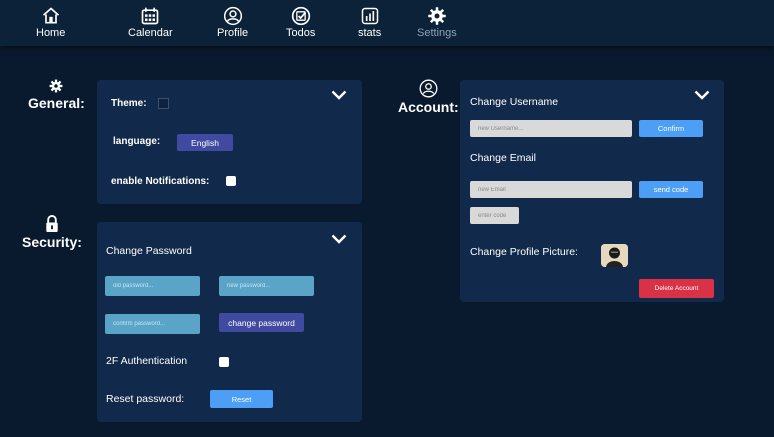 Image resolution: width=774 pixels, height=437 pixels. Describe the element at coordinates (163, 103) in the screenshot. I see `theme-toggle` at that location.